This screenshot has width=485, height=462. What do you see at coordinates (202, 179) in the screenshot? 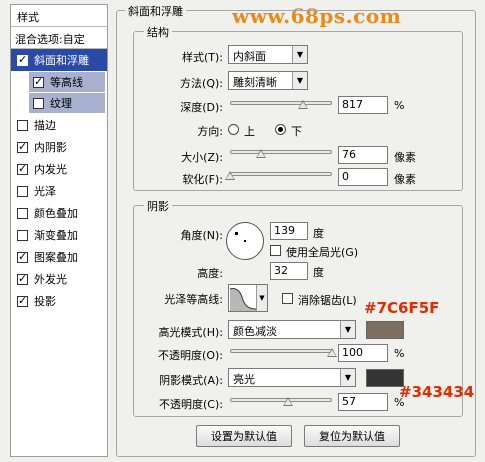
I see `soften-label: 软化(F):` at bounding box center [202, 179].